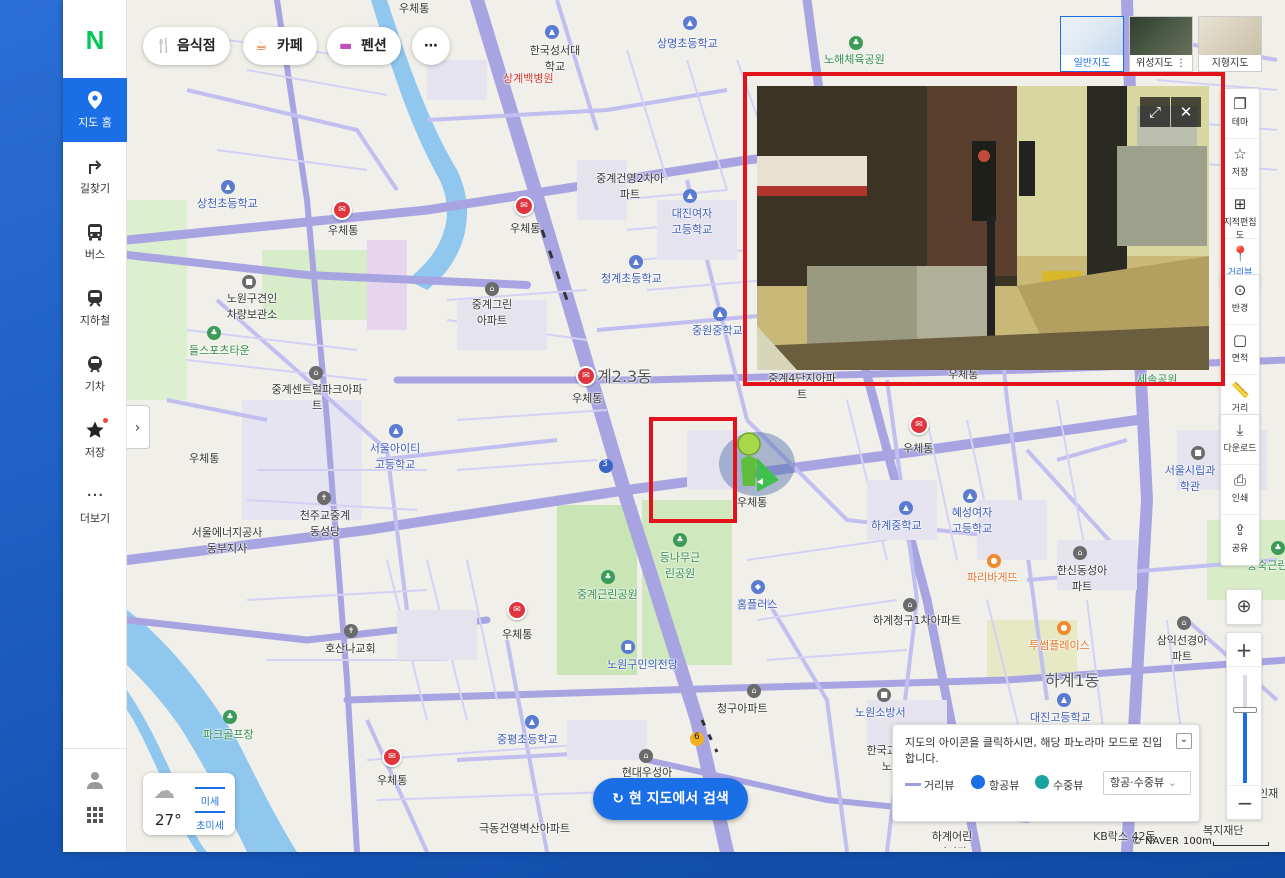 The image size is (1285, 878). Describe the element at coordinates (717, 330) in the screenshot. I see `place-label: 중원중학교` at that location.